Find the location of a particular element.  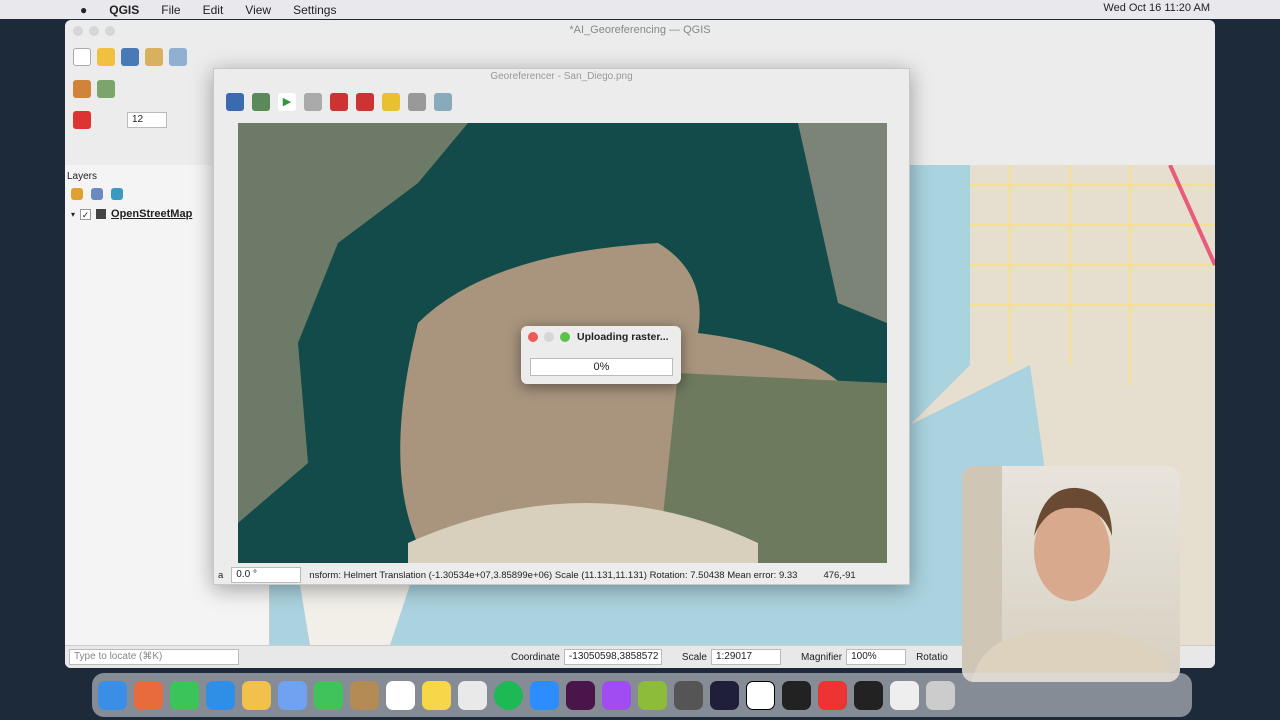

open-vector-icon is located at coordinates (261, 102).